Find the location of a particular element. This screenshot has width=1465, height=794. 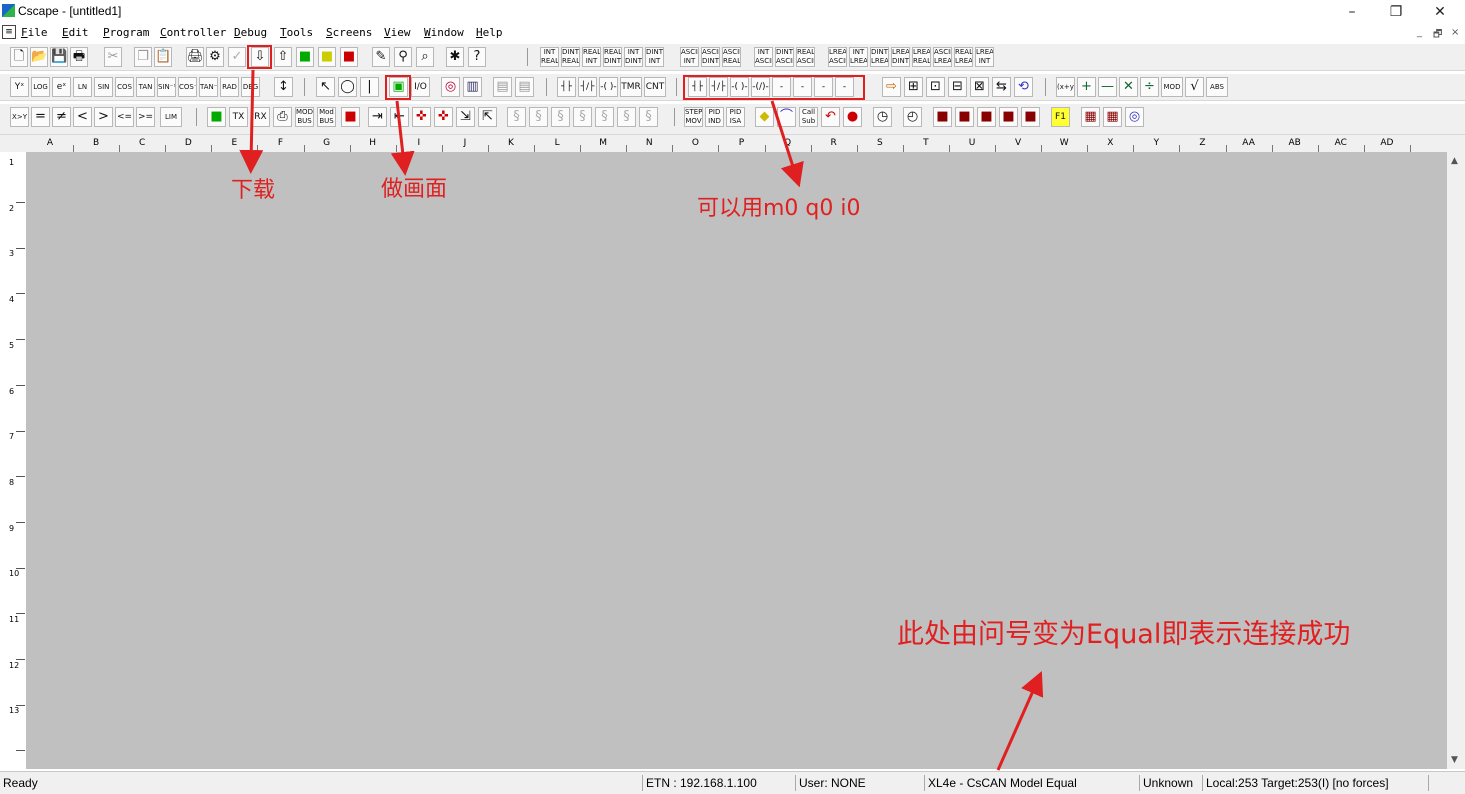

status-ready: Ready is located at coordinates (20, 783).